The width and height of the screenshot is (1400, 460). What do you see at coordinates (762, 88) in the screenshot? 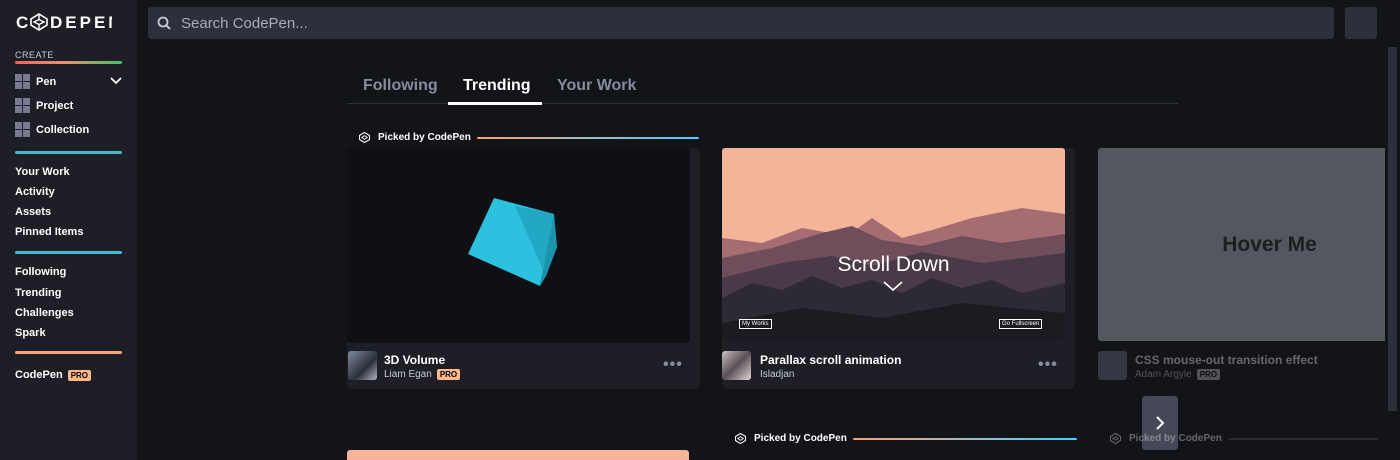
I see `feed-tabs: Following Trending Your Work` at bounding box center [762, 88].